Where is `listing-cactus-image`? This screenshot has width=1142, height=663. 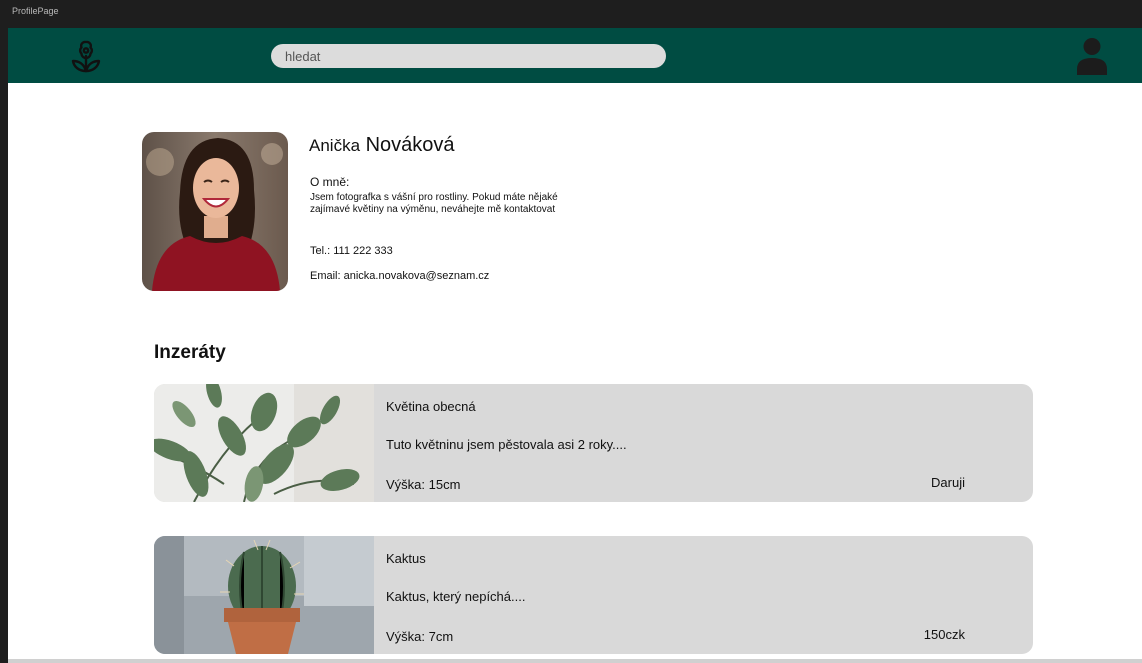 listing-cactus-image is located at coordinates (264, 595).